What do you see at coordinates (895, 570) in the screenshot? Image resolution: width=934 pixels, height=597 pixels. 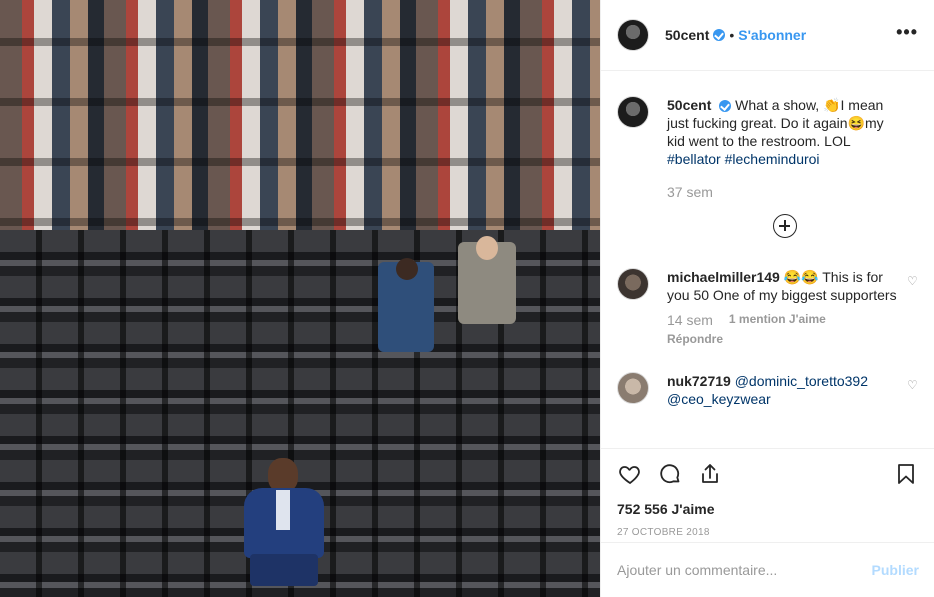 I see `publish-button: Publier` at bounding box center [895, 570].